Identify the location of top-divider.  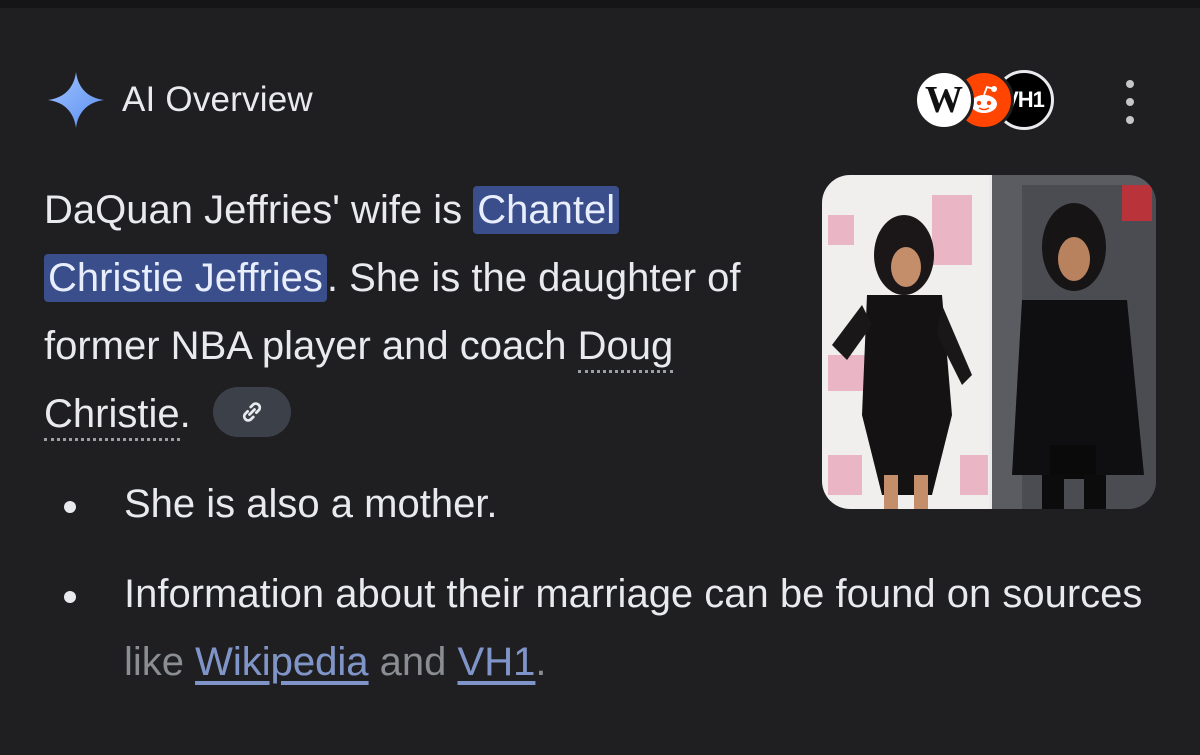
(600, 4).